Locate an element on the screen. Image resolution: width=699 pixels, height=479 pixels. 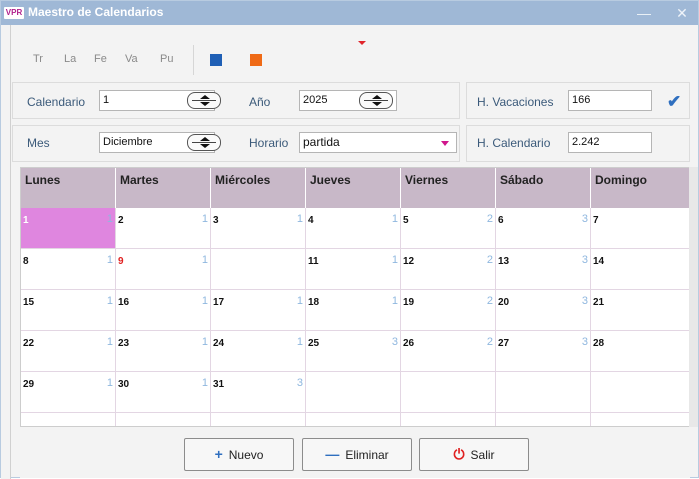
calendar-day-cell: 63 is located at coordinates (543, 228).